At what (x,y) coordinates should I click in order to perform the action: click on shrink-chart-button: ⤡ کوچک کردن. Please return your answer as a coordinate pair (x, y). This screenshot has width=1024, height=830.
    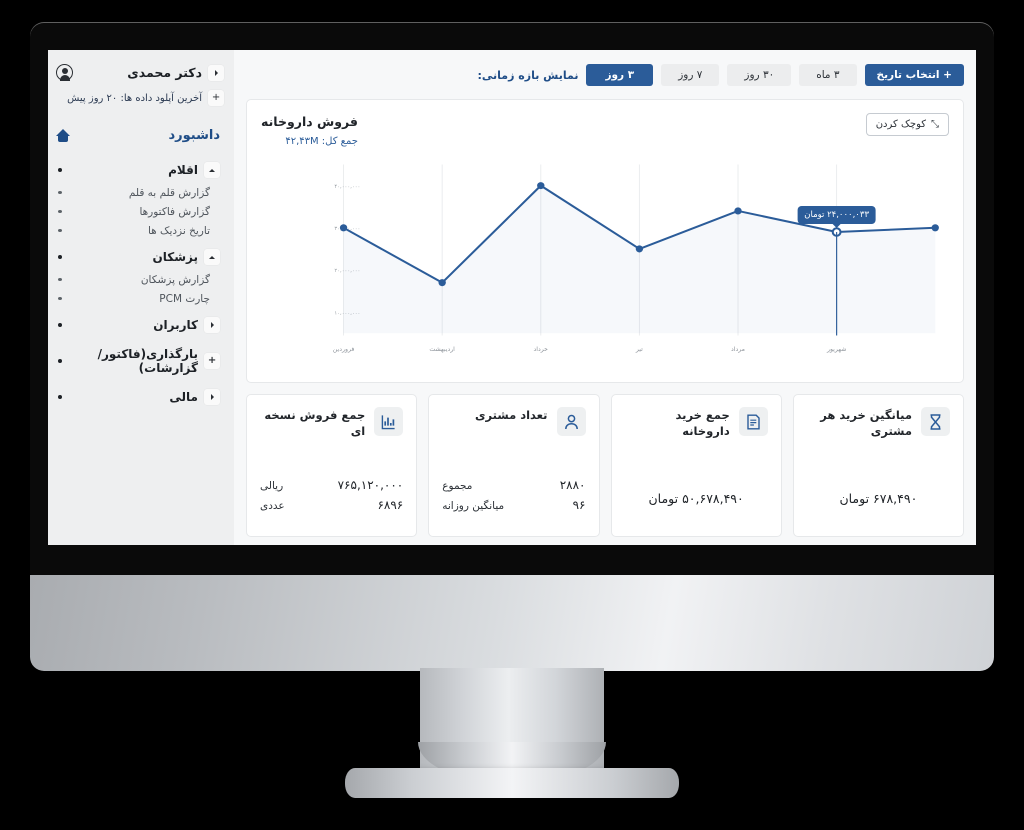
    Looking at the image, I should click on (907, 124).